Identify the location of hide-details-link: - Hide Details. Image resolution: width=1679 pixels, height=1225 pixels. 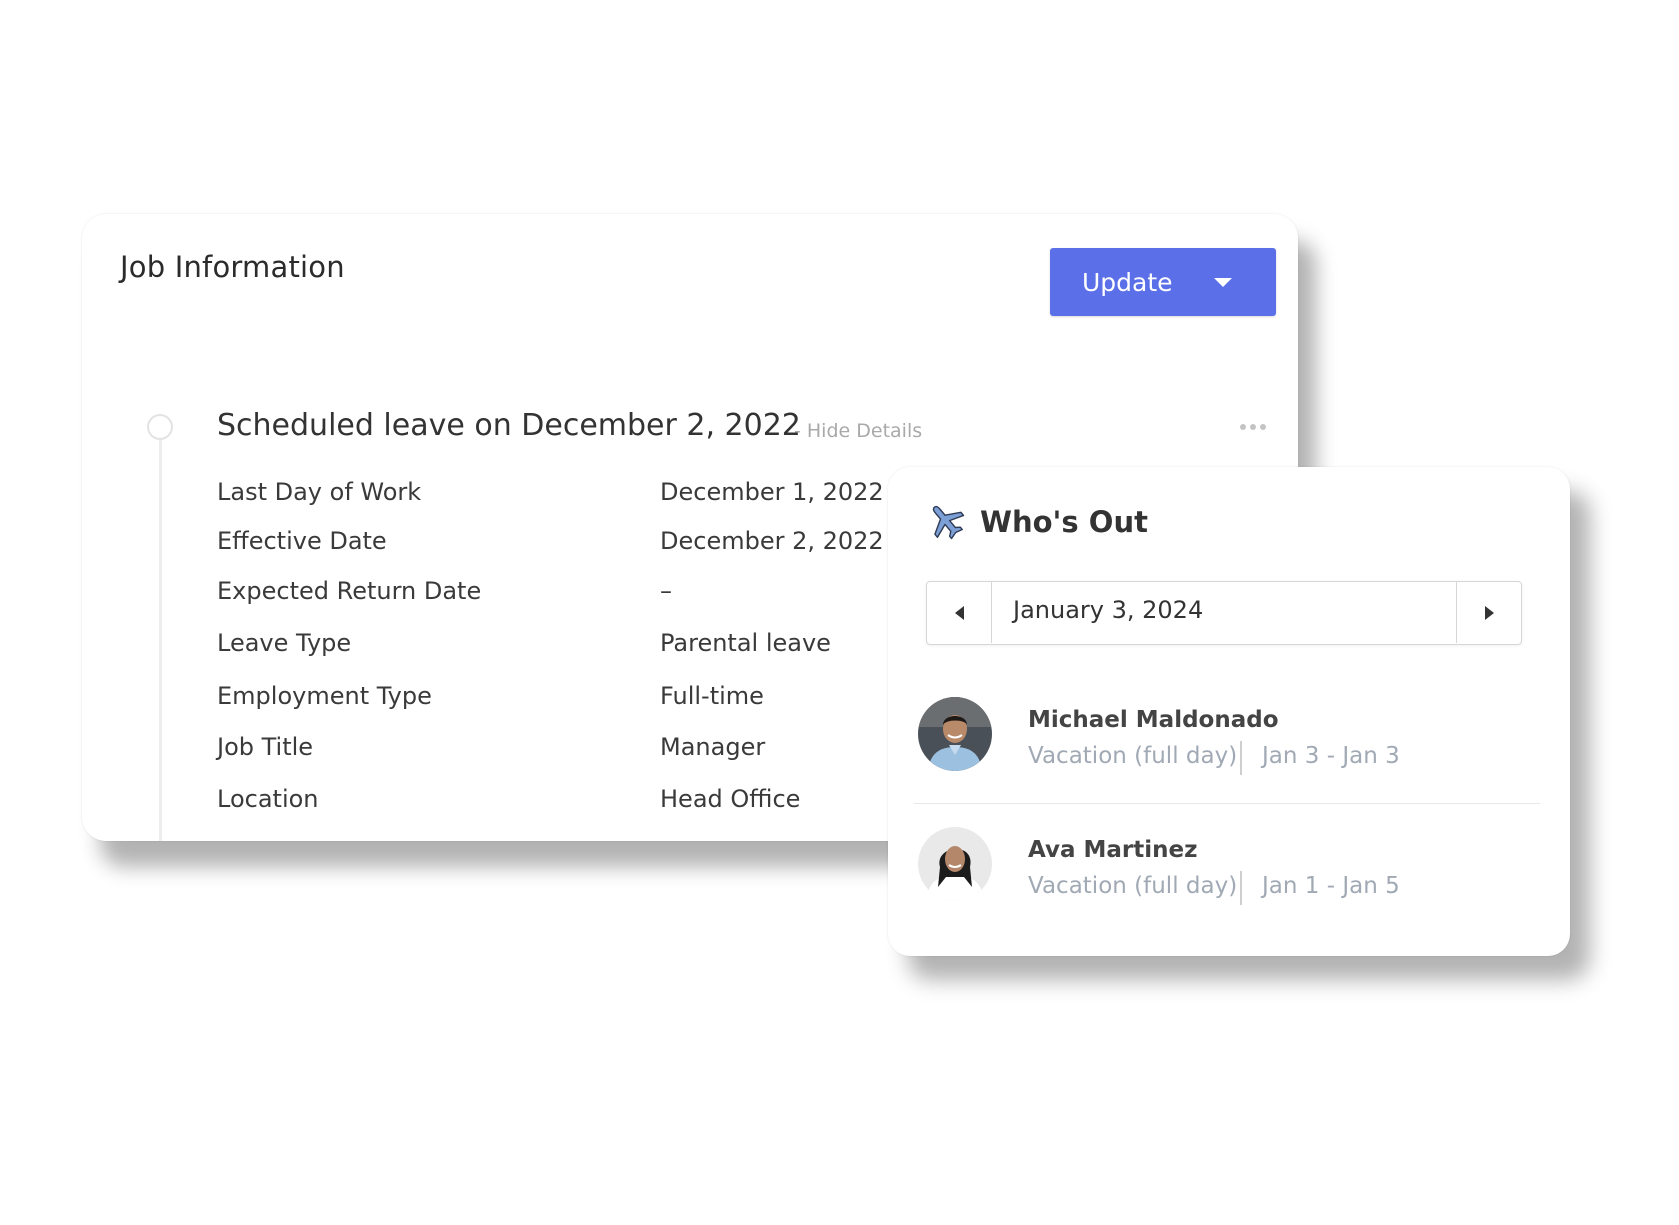
(858, 431).